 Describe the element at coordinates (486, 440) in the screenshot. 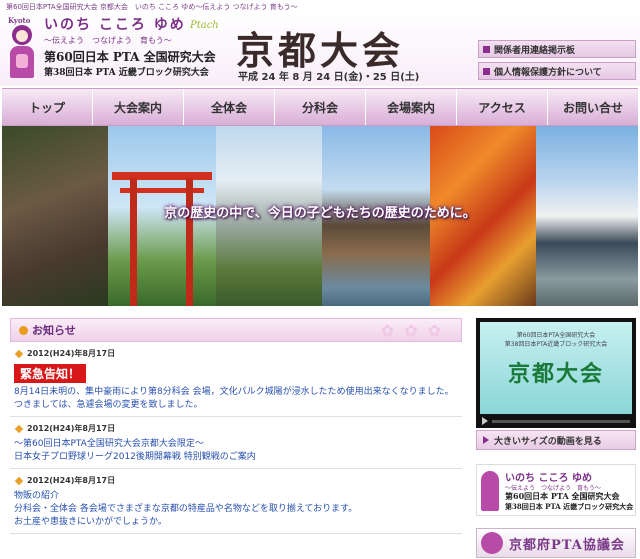

I see `triangle-arrow-icon` at that location.